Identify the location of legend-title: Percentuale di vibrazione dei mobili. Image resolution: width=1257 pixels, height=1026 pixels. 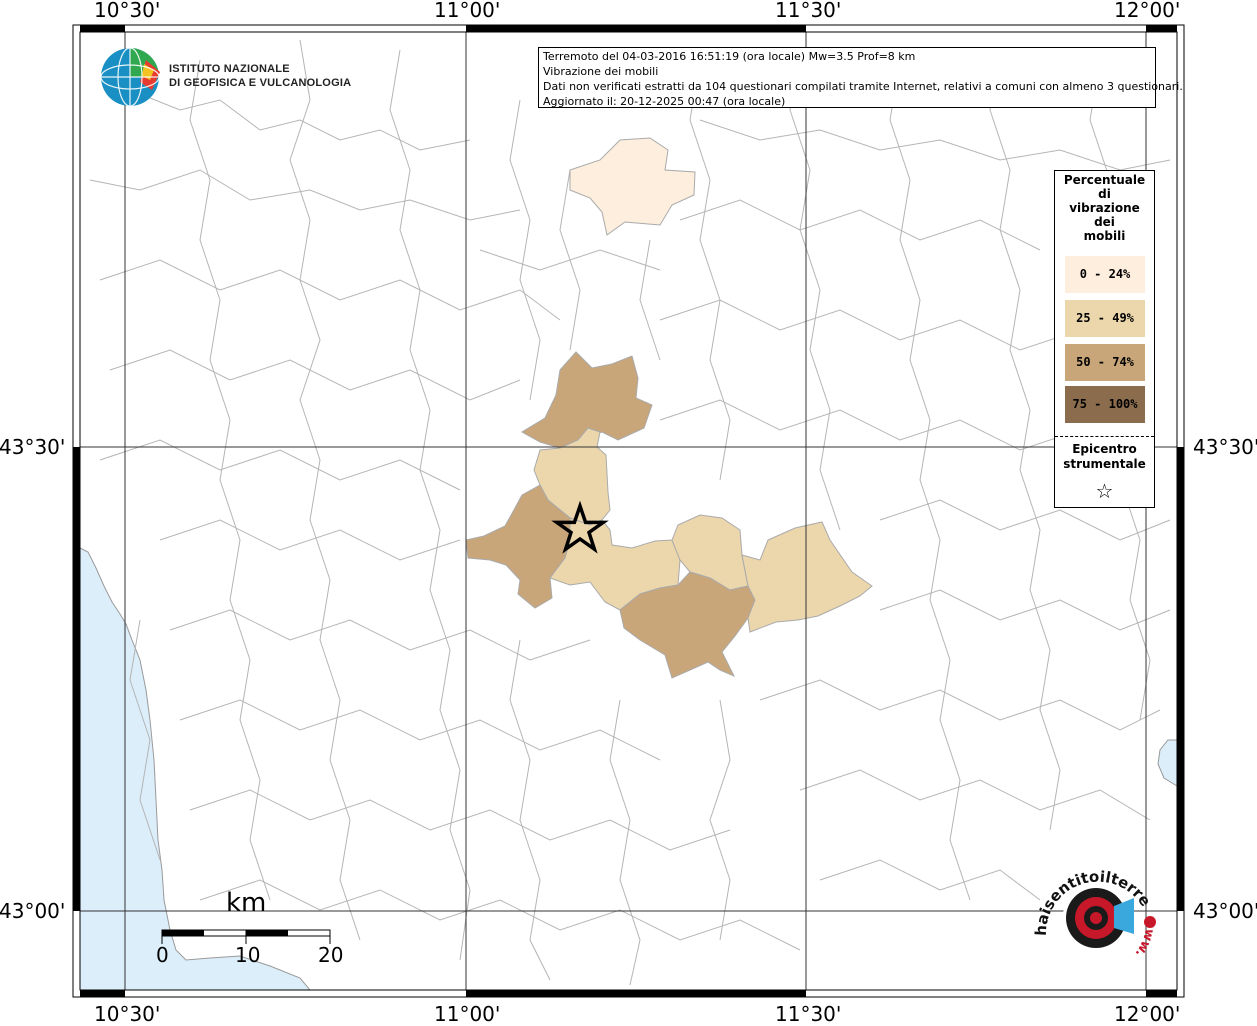
(1104, 208).